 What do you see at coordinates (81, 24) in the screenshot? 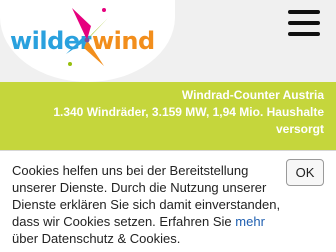
I see `pinwheel-blade-pink` at bounding box center [81, 24].